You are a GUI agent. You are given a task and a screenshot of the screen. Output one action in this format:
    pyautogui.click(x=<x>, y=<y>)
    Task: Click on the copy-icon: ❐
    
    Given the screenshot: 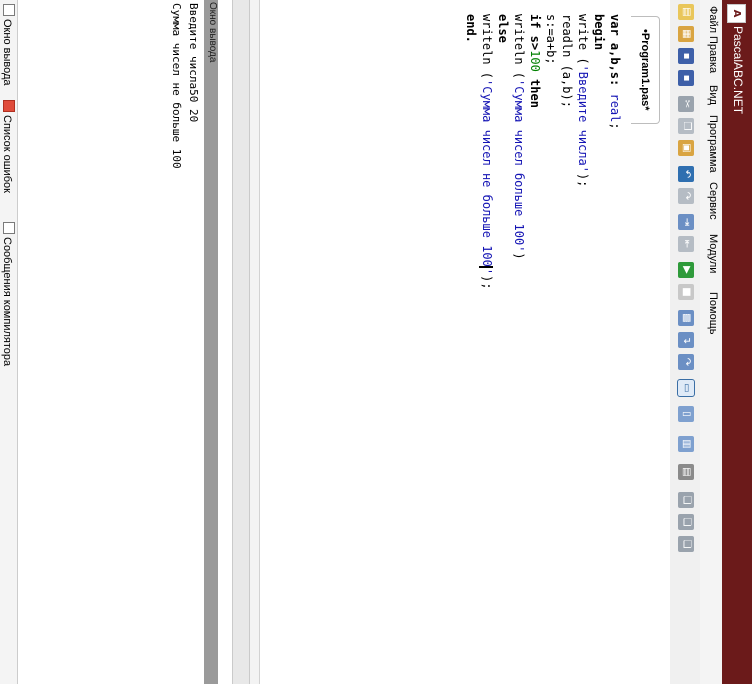 What is the action you would take?
    pyautogui.click(x=686, y=126)
    